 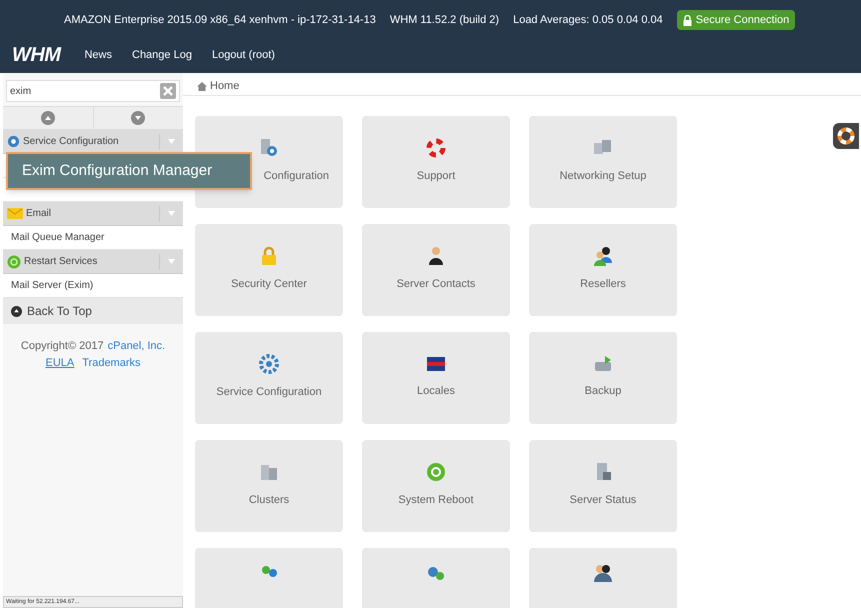 I want to click on tool-tile: Locales, so click(x=436, y=378).